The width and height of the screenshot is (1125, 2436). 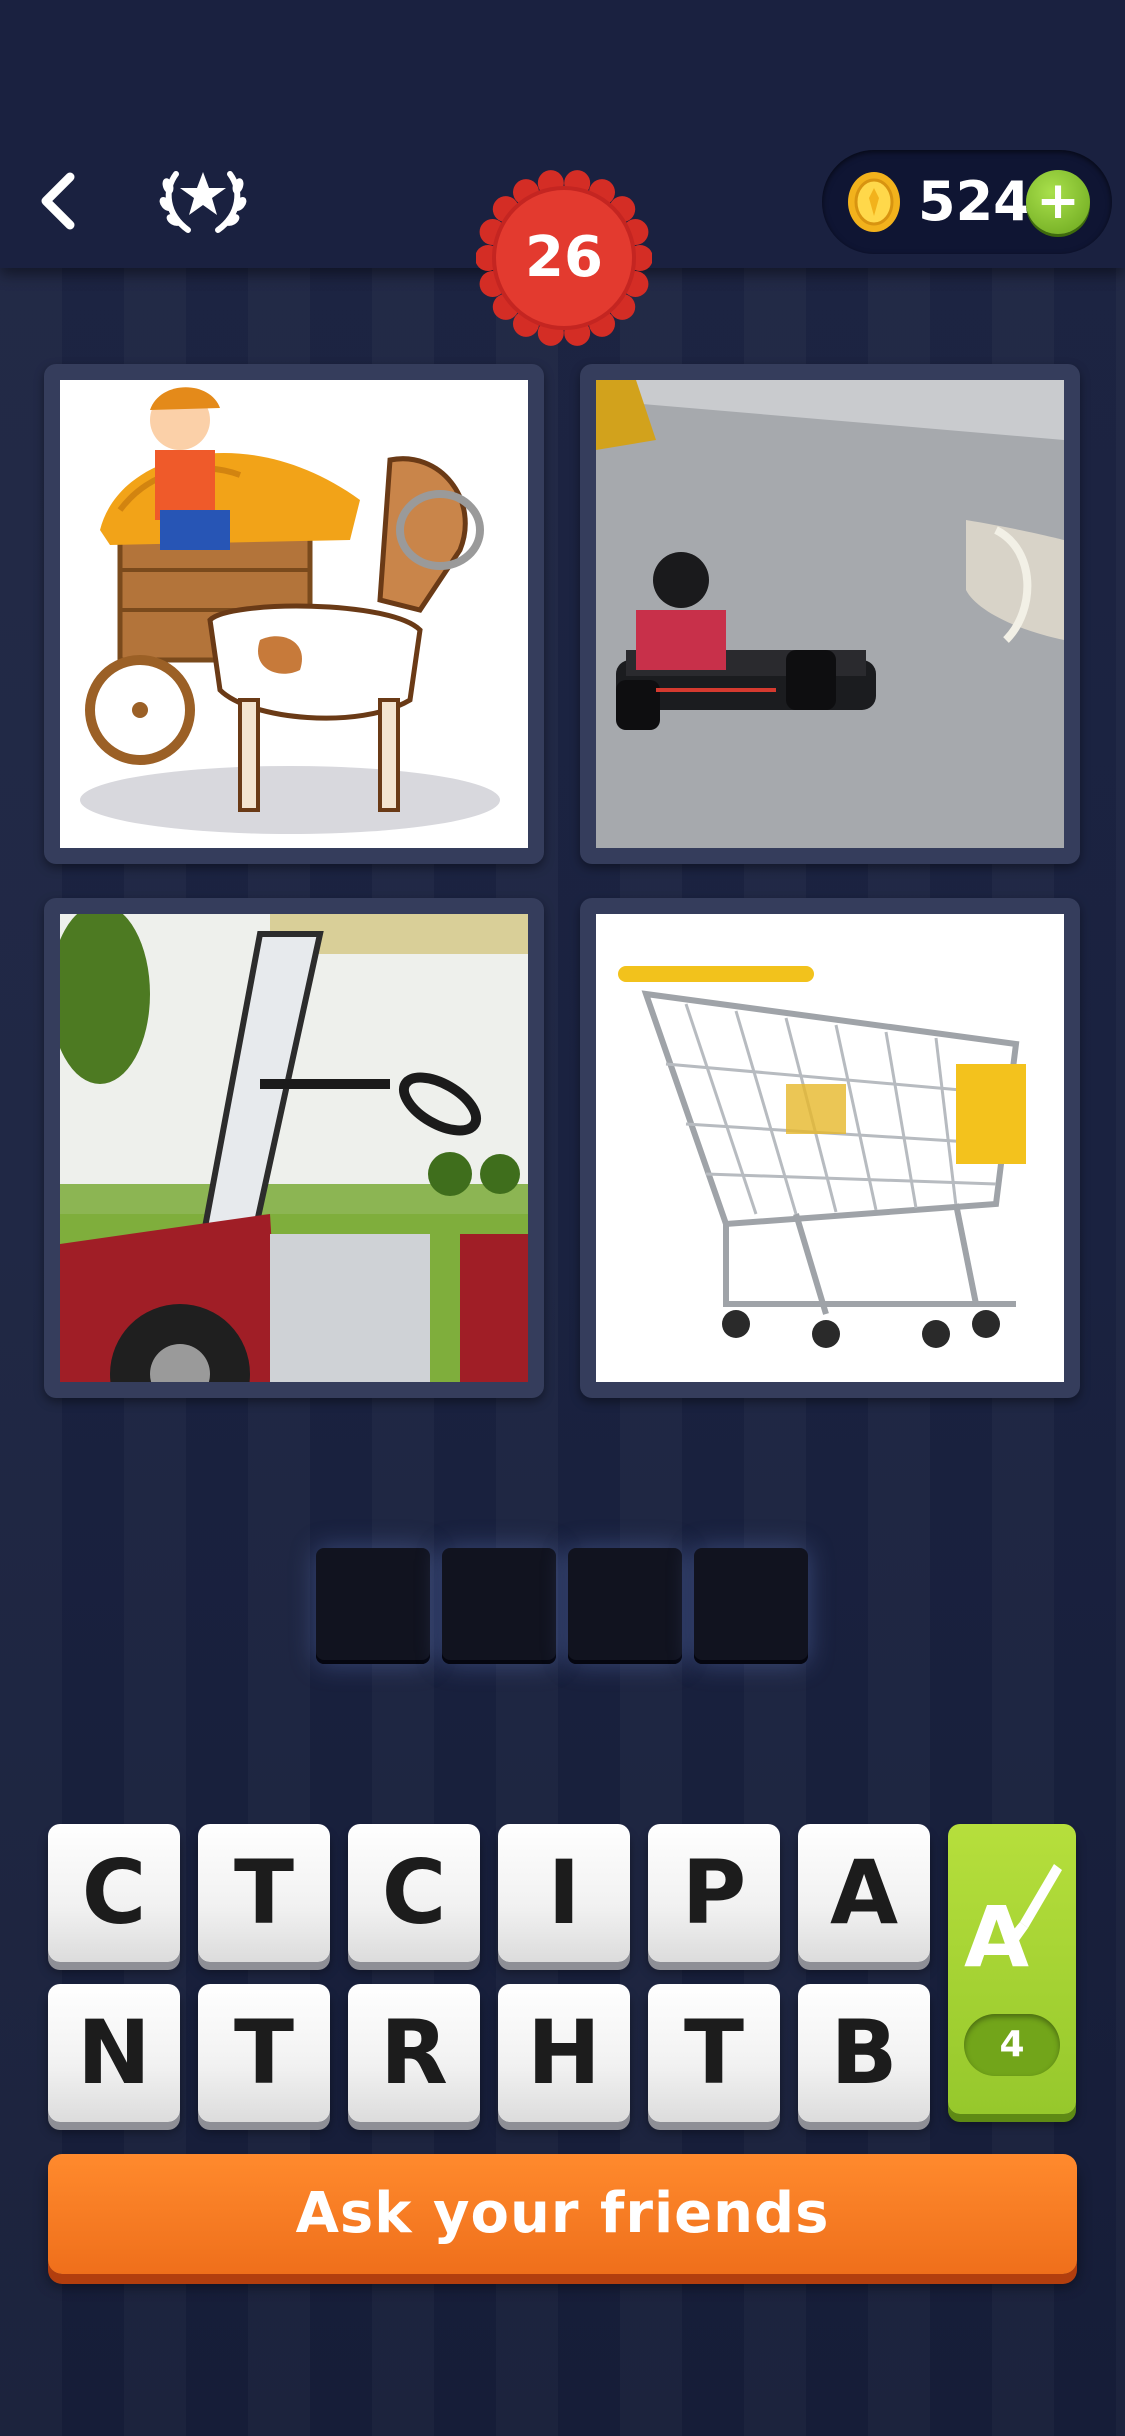 What do you see at coordinates (114, 2053) in the screenshot?
I see `letter-key: N` at bounding box center [114, 2053].